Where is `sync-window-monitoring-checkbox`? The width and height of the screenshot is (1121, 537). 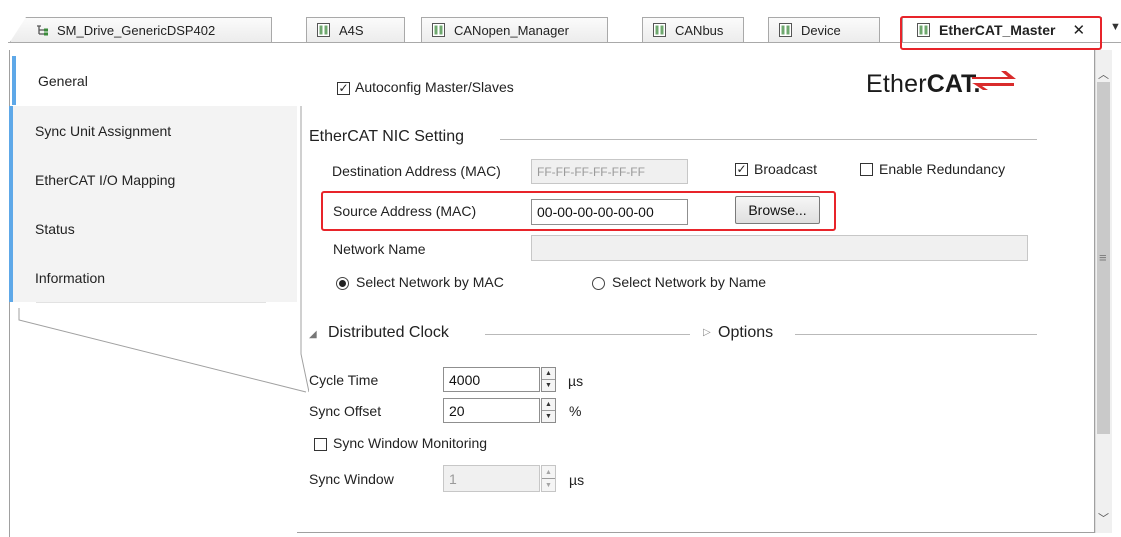 sync-window-monitoring-checkbox is located at coordinates (320, 444).